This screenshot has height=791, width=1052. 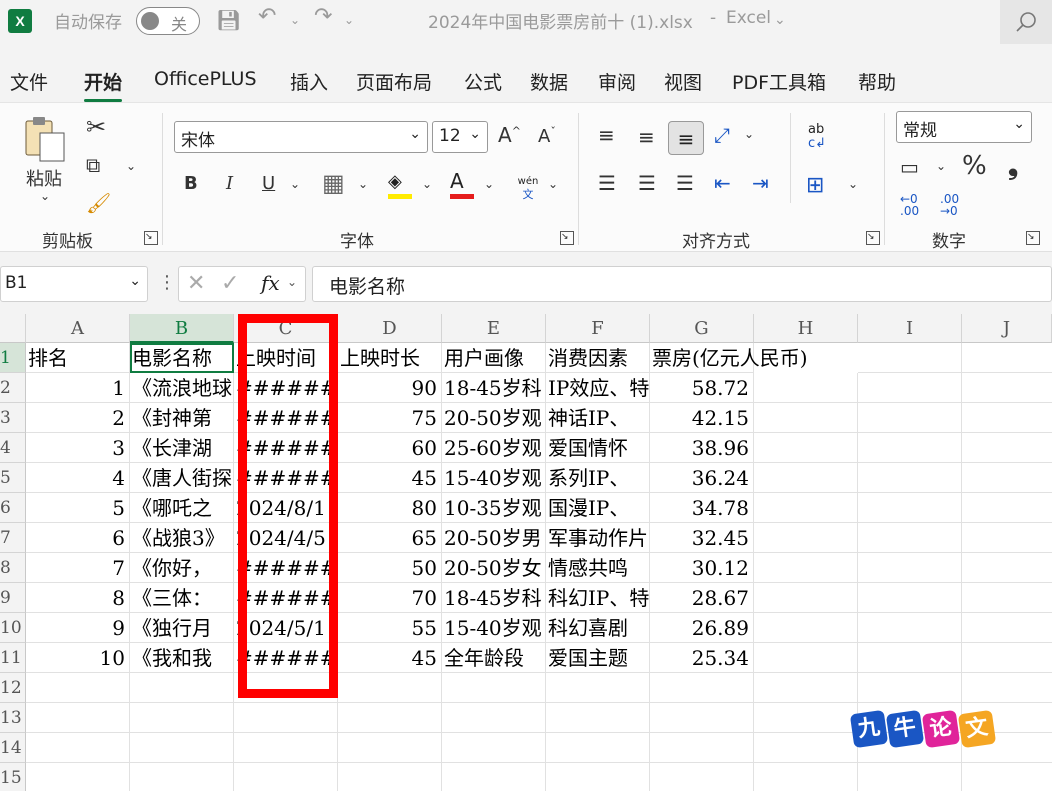 I want to click on cell-I5, so click(x=910, y=478).